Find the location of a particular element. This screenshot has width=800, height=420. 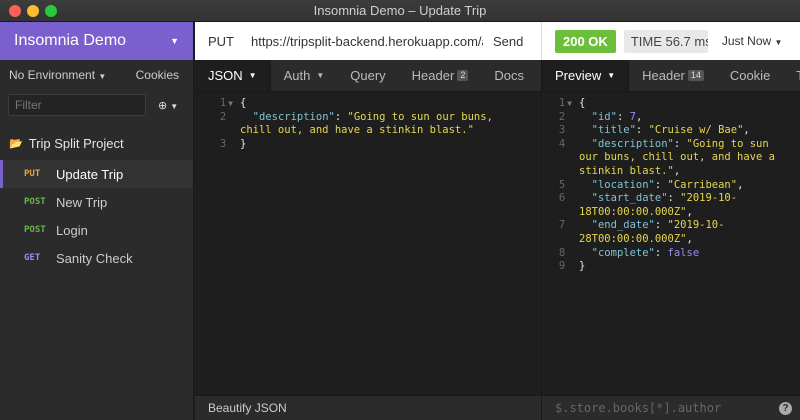

code-text: "title": "Cruise w/ Bae", is located at coordinates (670, 130).